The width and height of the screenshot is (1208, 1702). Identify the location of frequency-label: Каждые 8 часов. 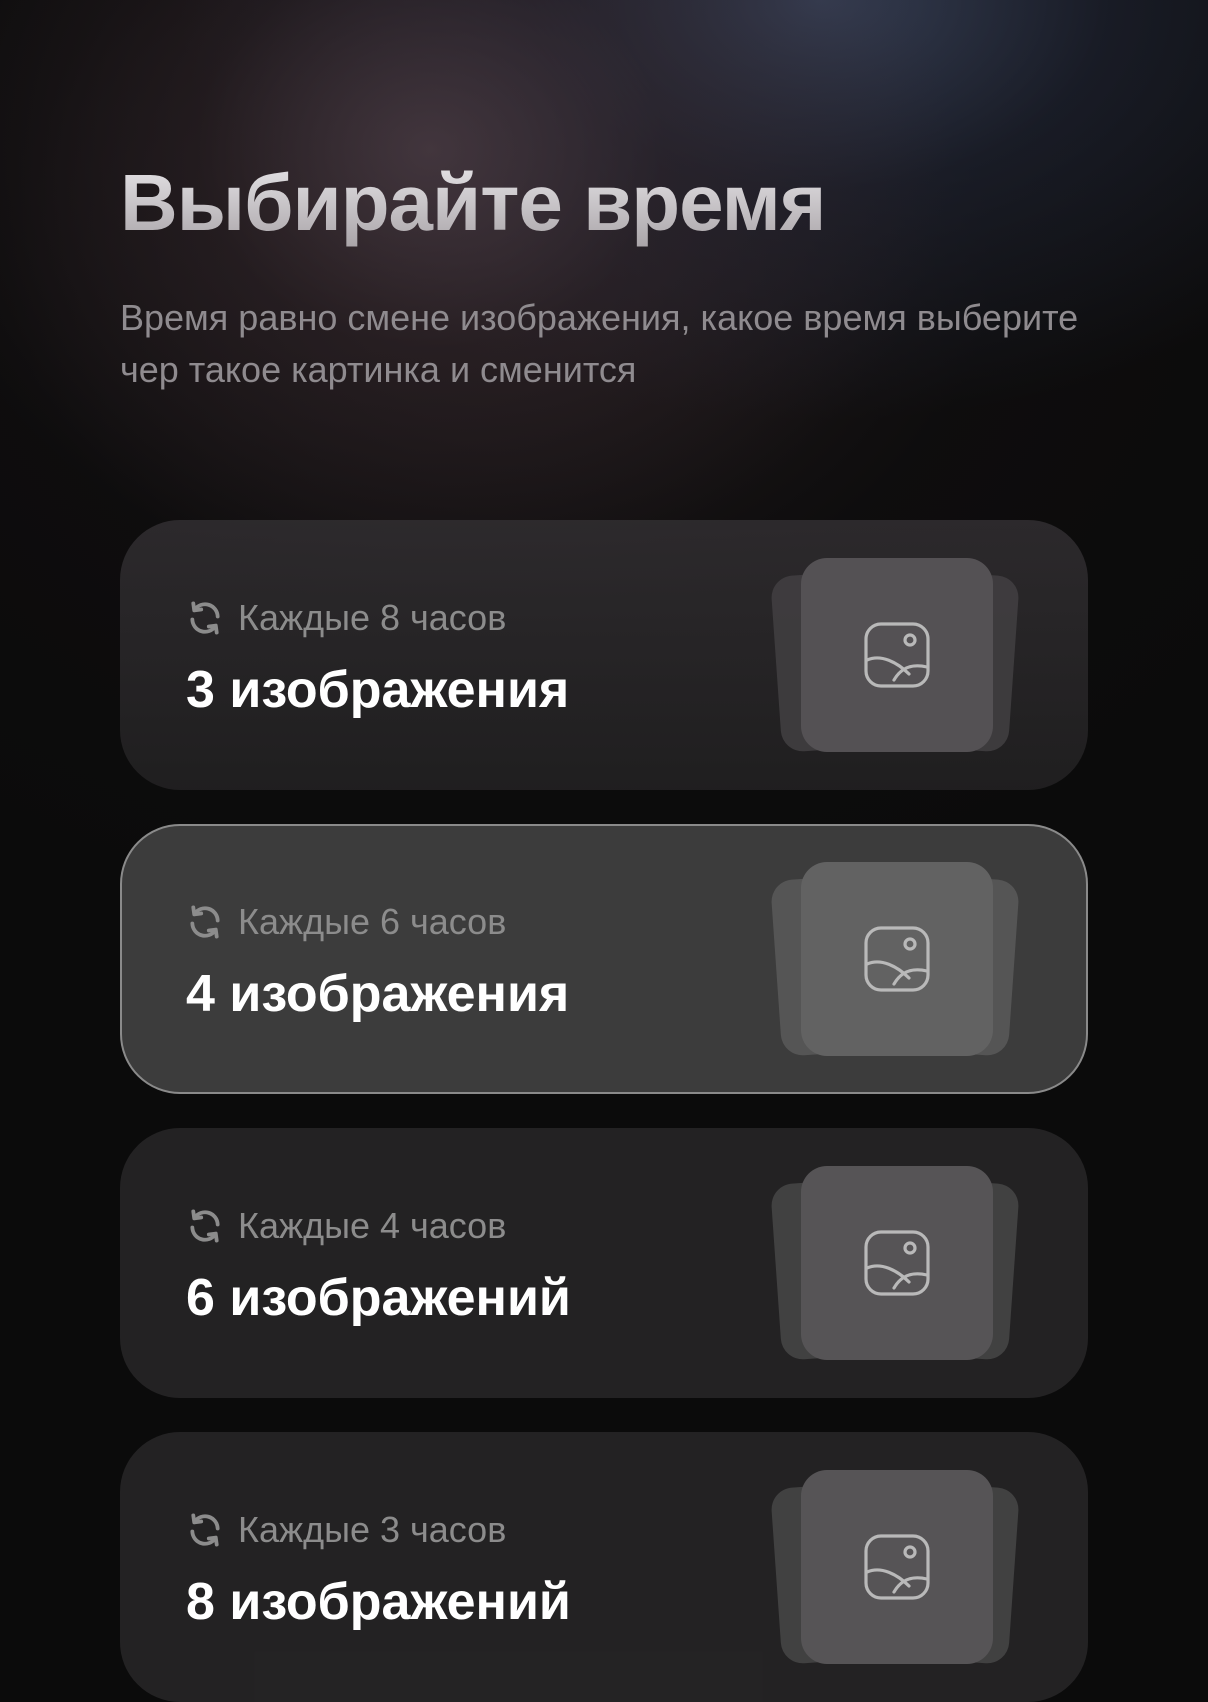
(372, 617).